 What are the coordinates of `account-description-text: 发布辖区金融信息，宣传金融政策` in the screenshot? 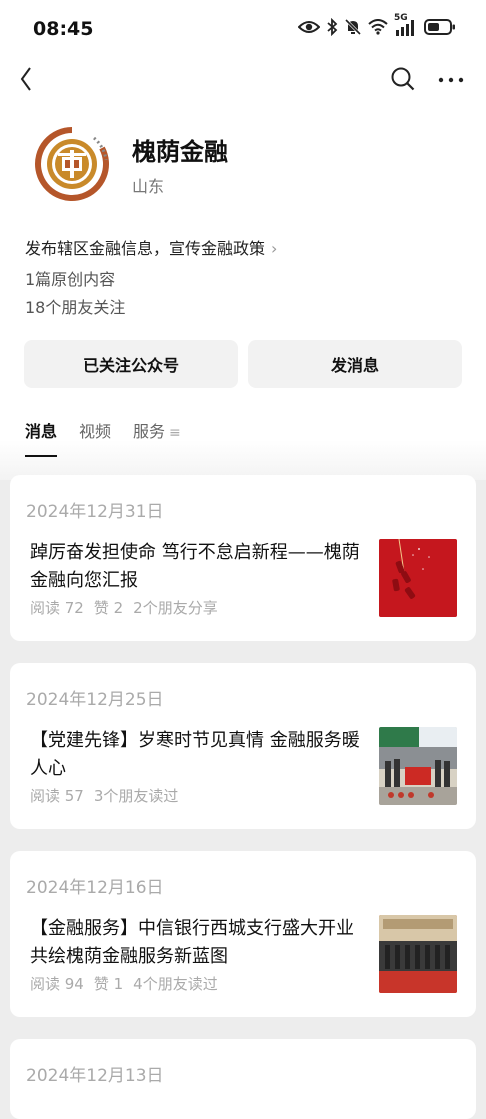 It's located at (145, 248).